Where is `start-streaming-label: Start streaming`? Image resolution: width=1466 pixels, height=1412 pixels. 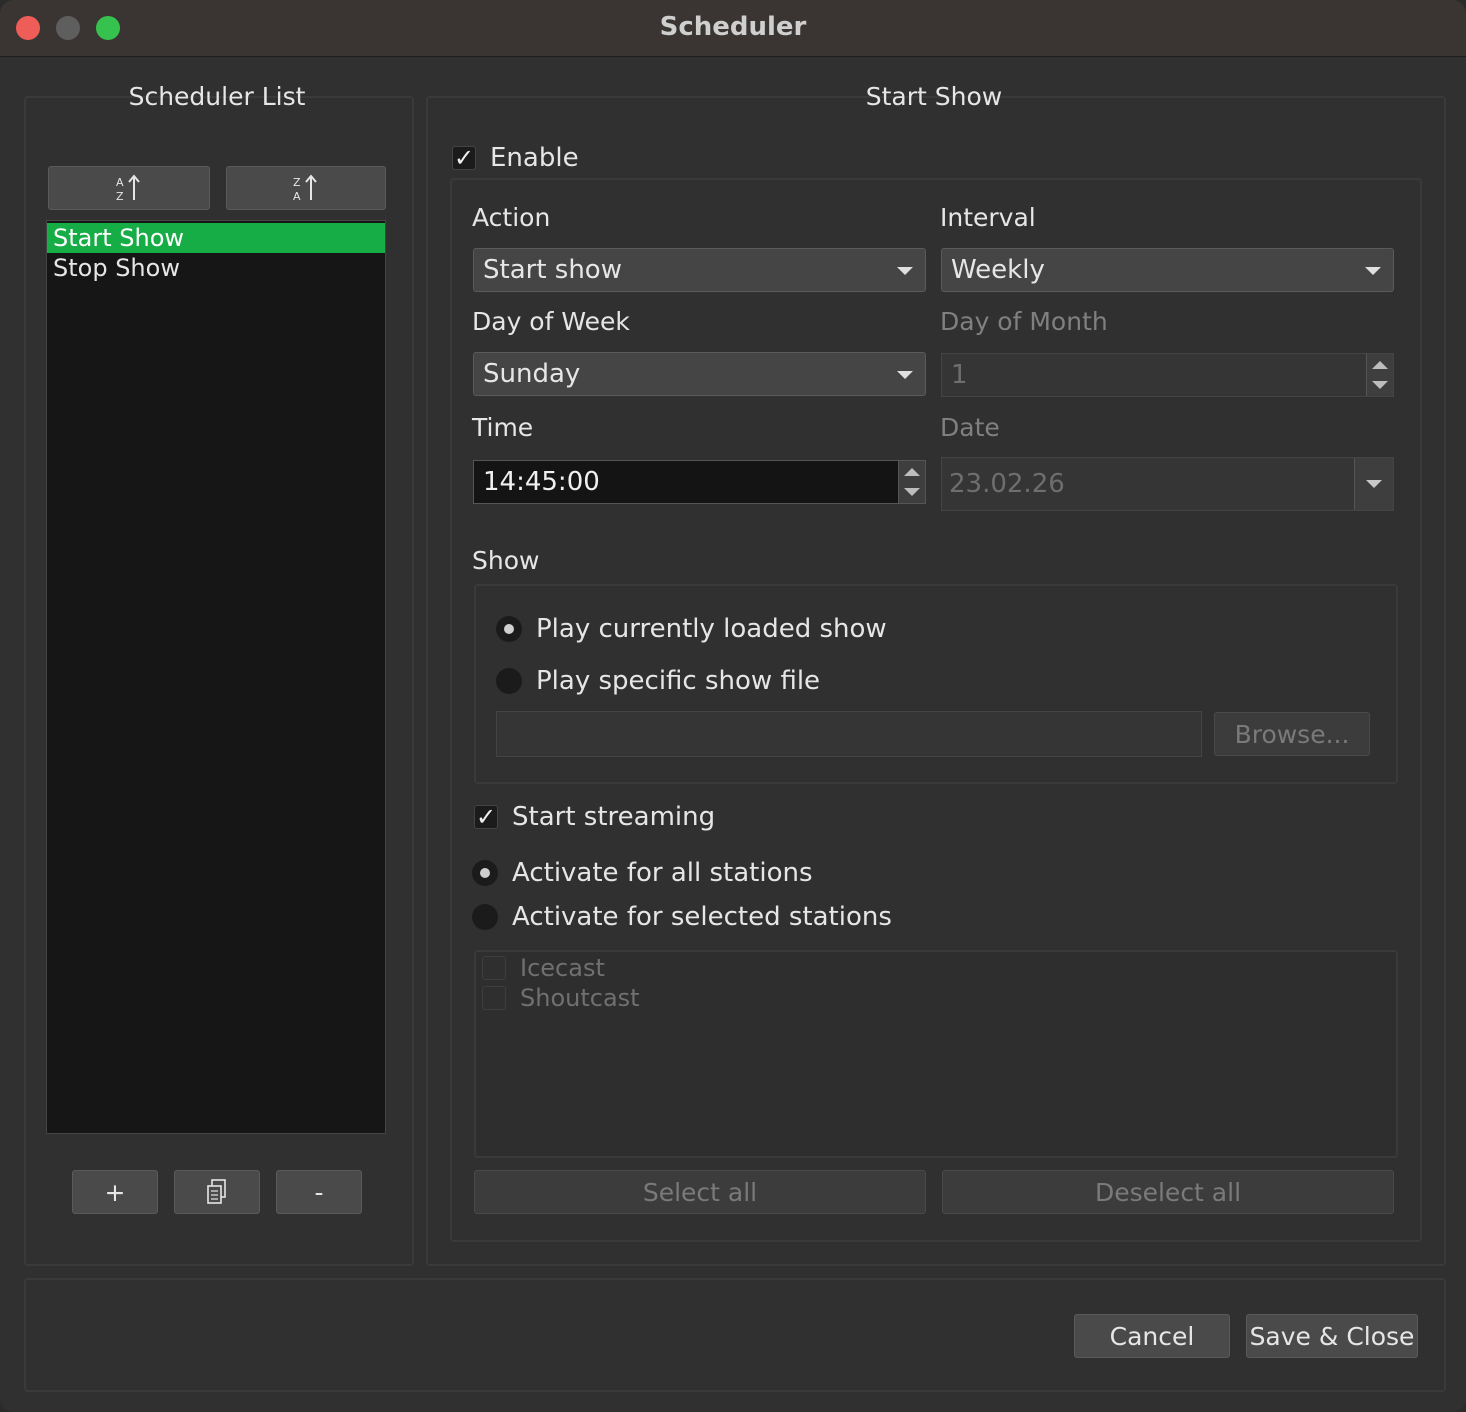 start-streaming-label: Start streaming is located at coordinates (614, 817).